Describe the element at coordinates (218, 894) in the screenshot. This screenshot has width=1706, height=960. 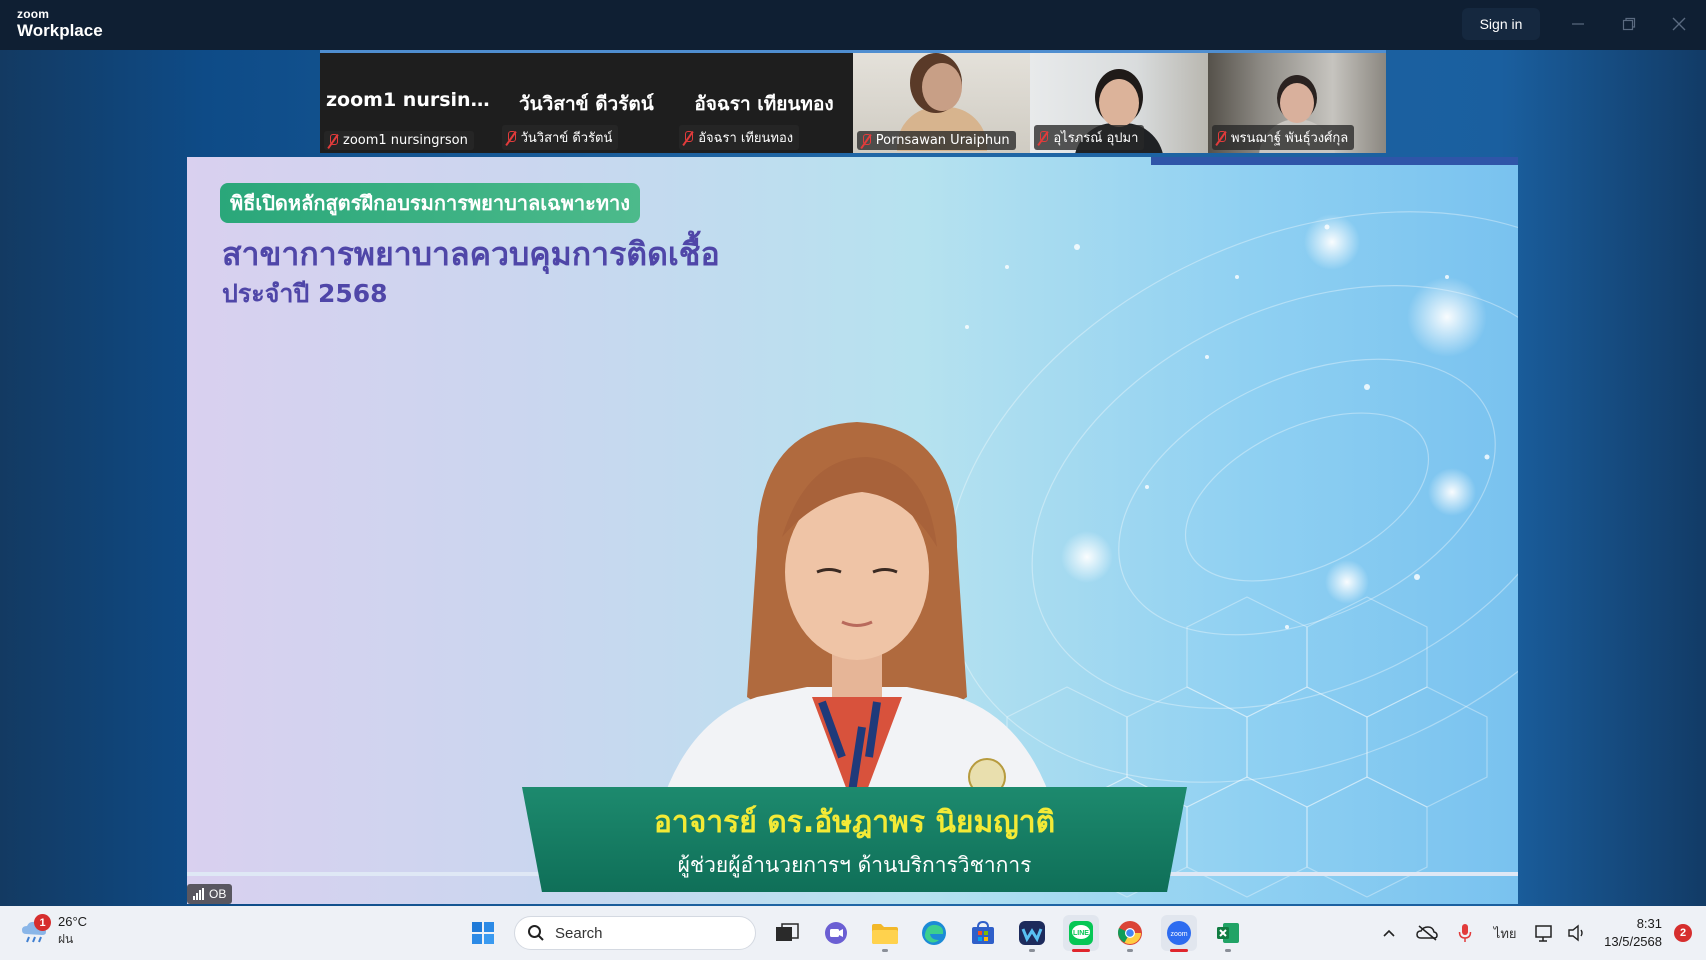
I see `quality-label: OB` at that location.